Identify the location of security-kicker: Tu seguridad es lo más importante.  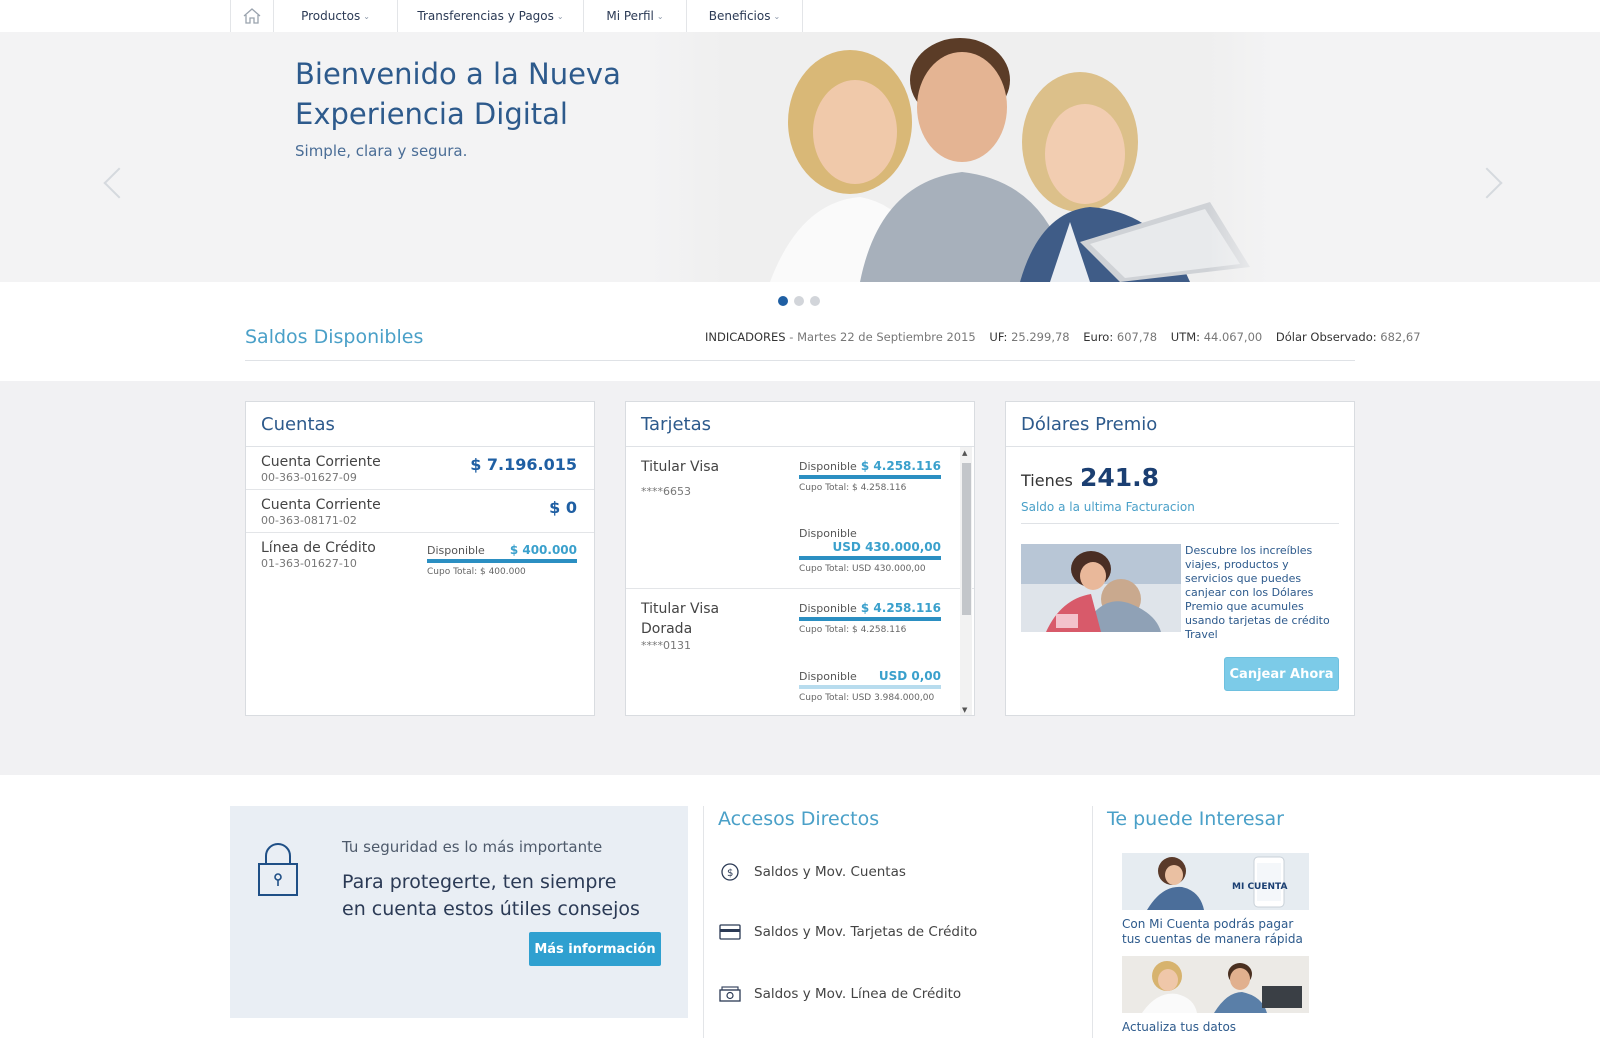
(472, 847).